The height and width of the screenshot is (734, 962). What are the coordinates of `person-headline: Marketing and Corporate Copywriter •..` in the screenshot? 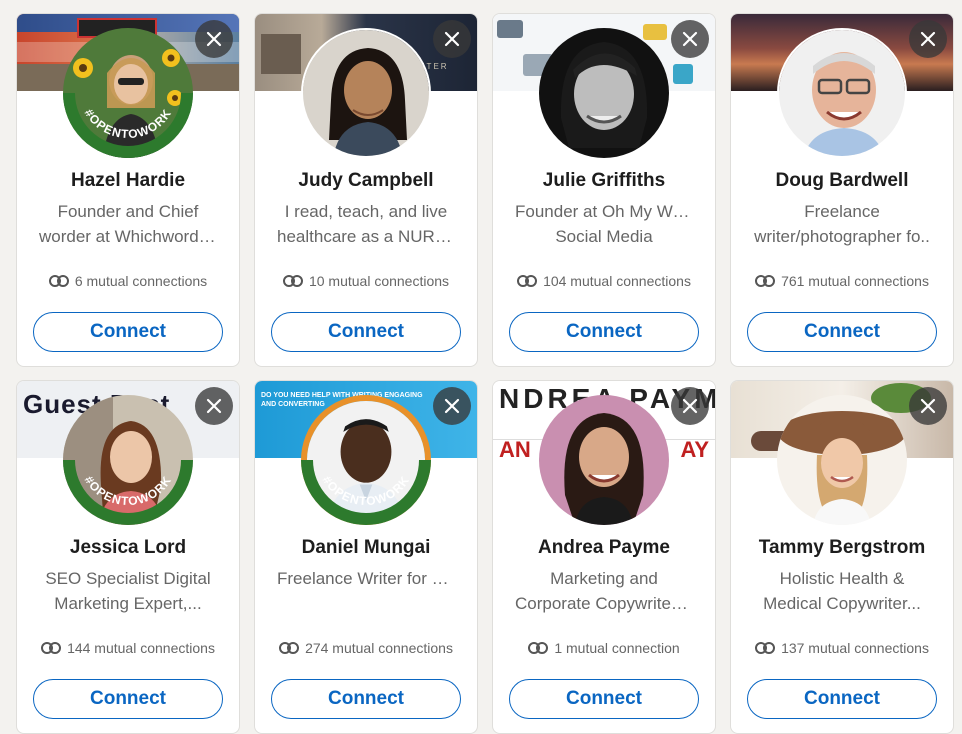 It's located at (604, 591).